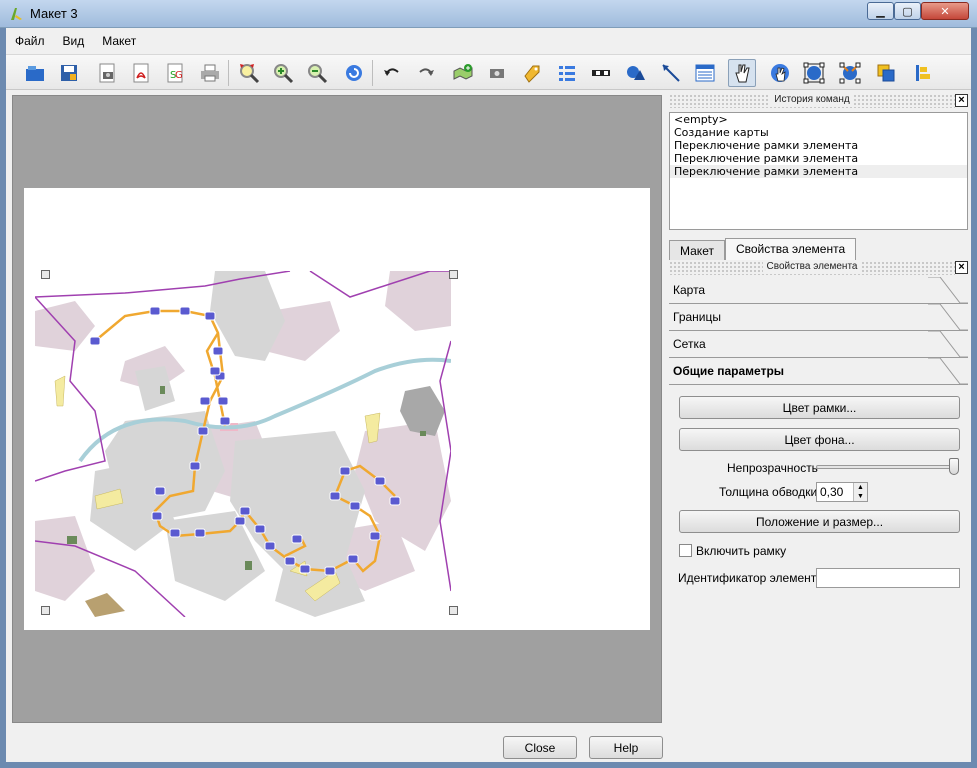  I want to click on history-item: <empty>, so click(818, 119).